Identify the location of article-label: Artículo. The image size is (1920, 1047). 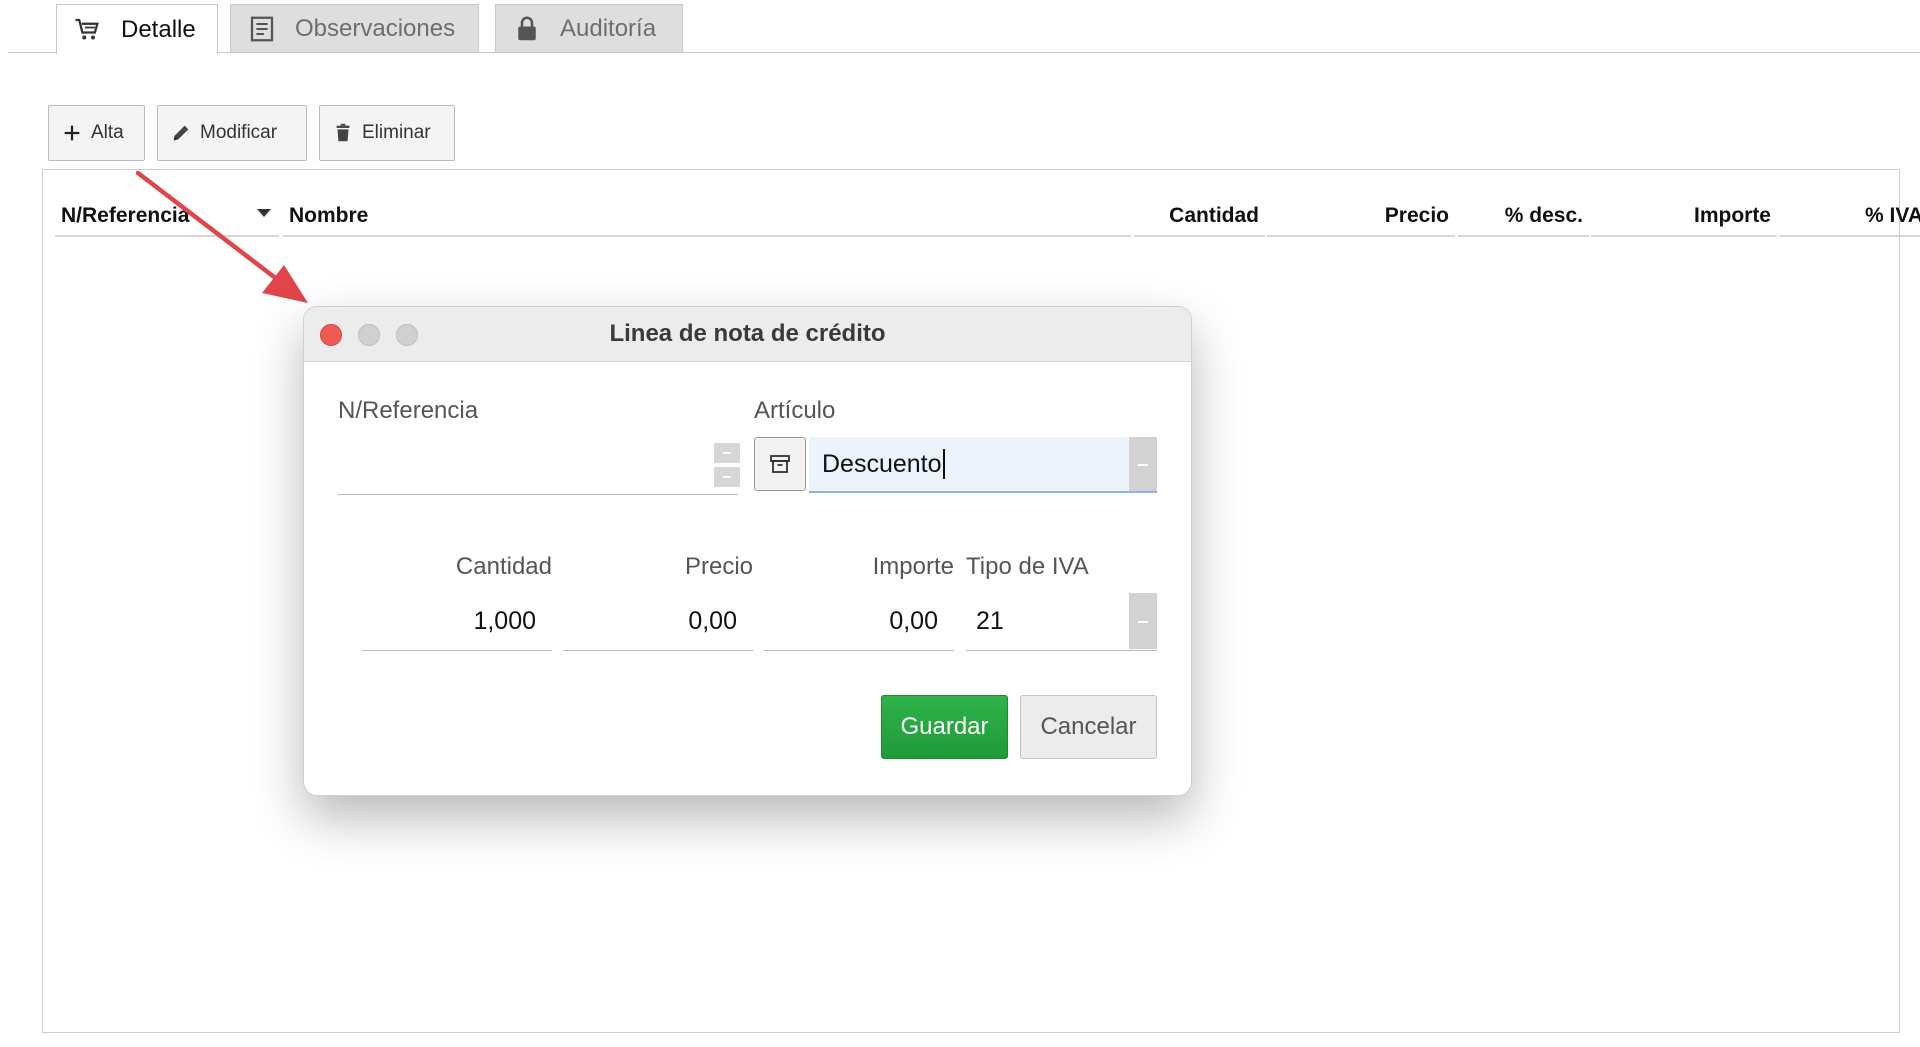
(795, 410).